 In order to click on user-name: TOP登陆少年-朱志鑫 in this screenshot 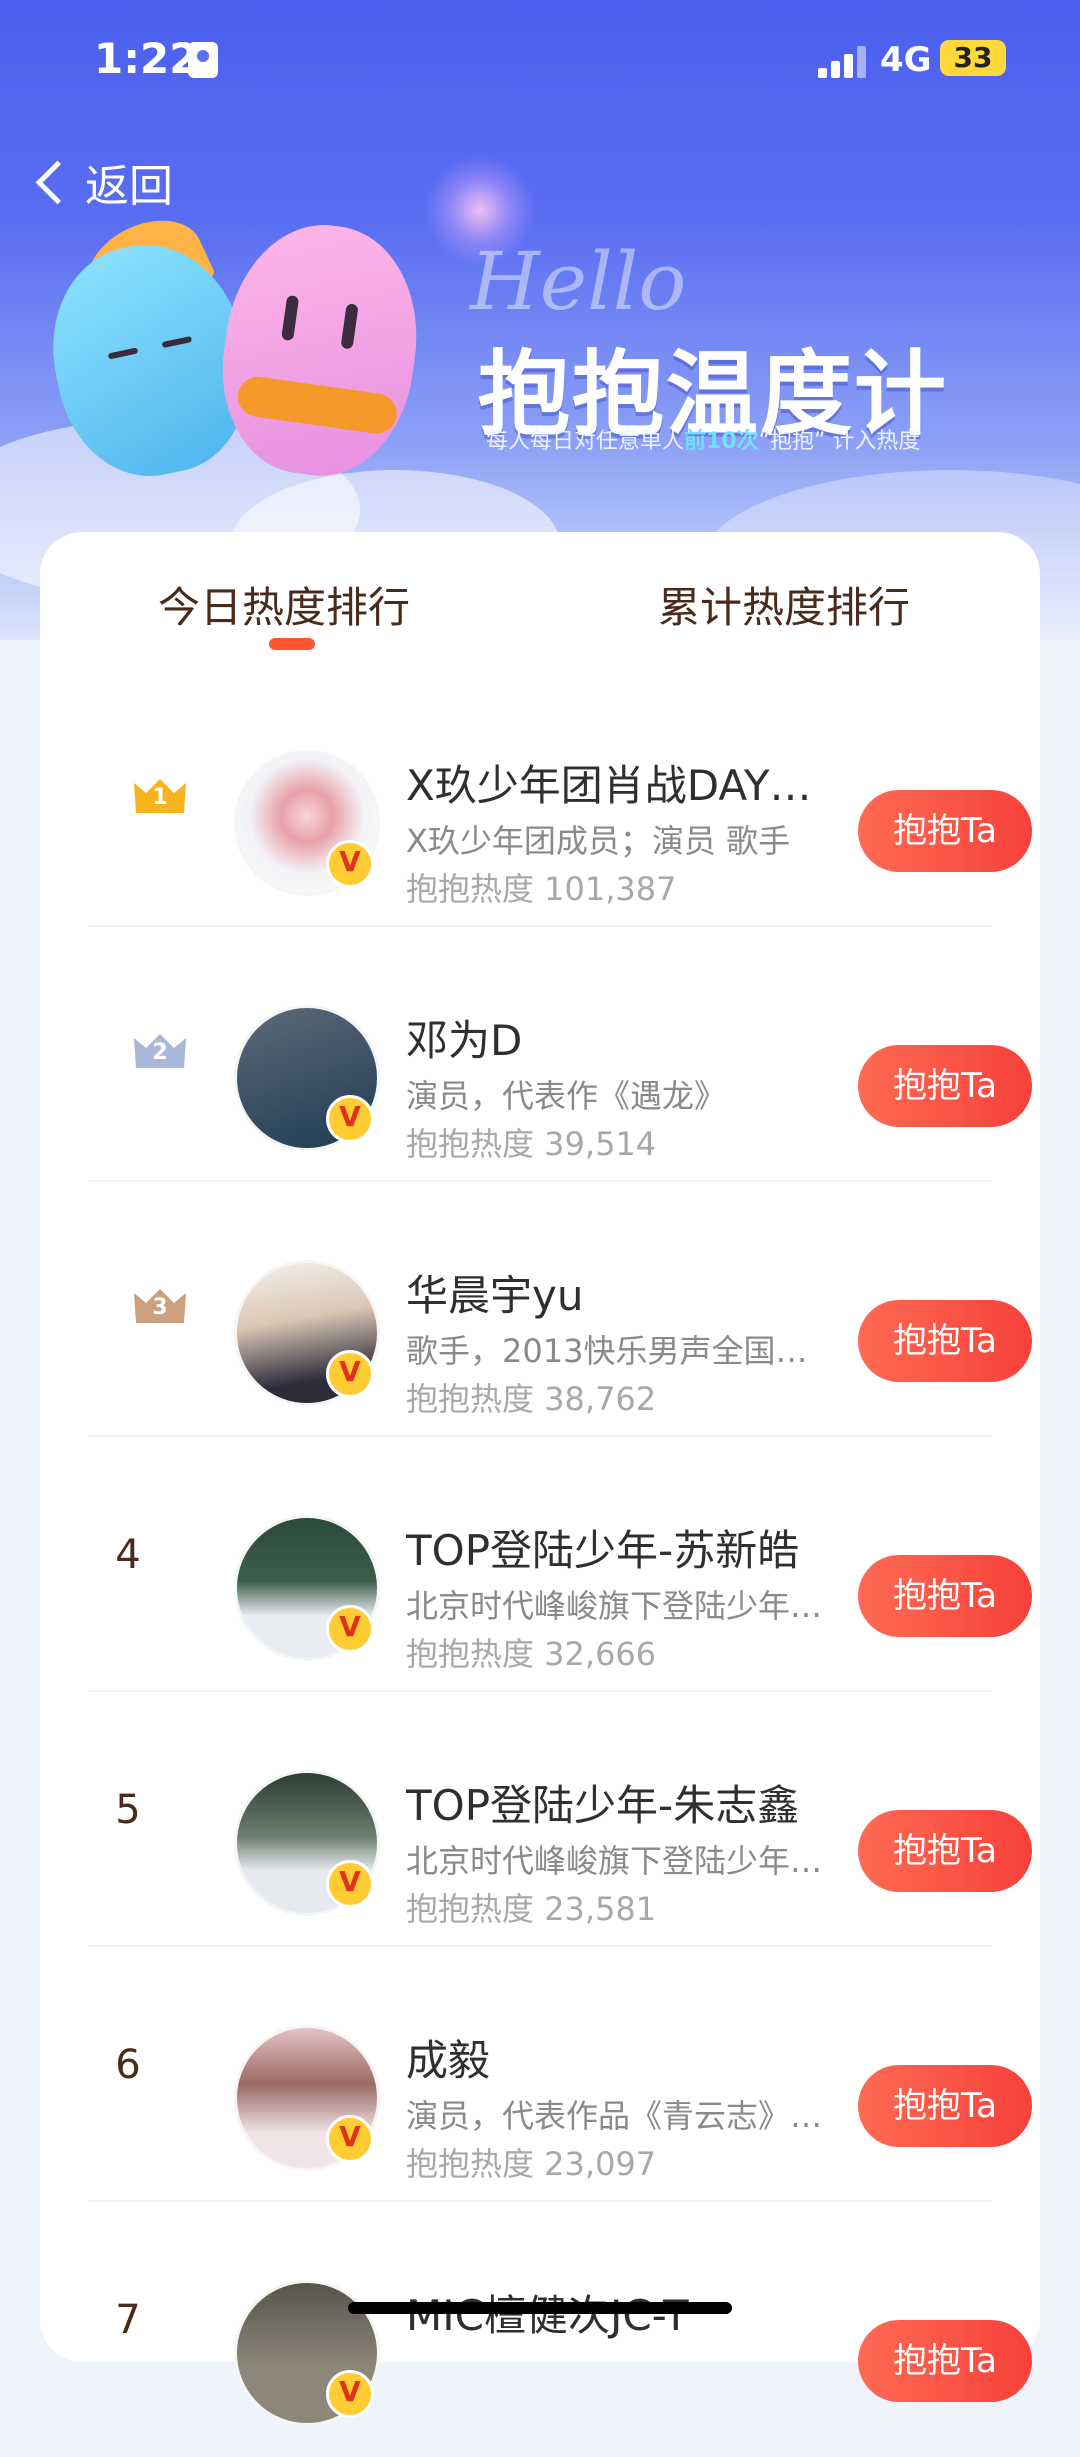, I will do `click(621, 1802)`.